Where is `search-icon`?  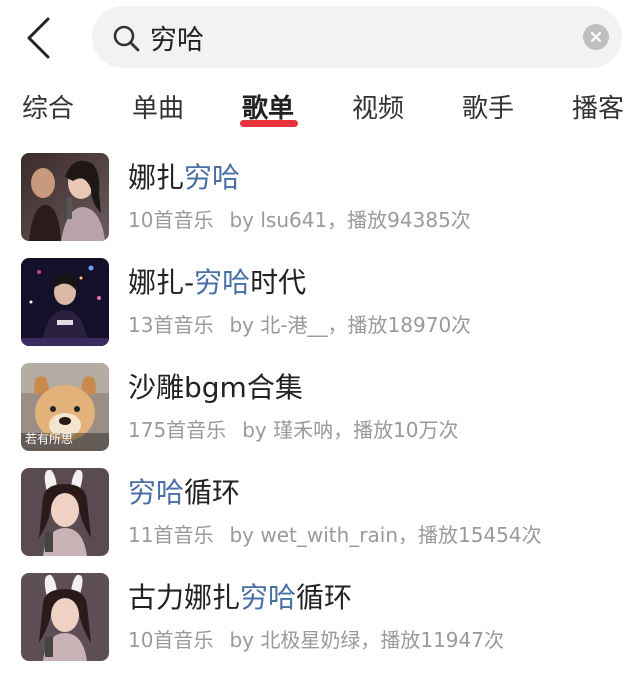 search-icon is located at coordinates (126, 38).